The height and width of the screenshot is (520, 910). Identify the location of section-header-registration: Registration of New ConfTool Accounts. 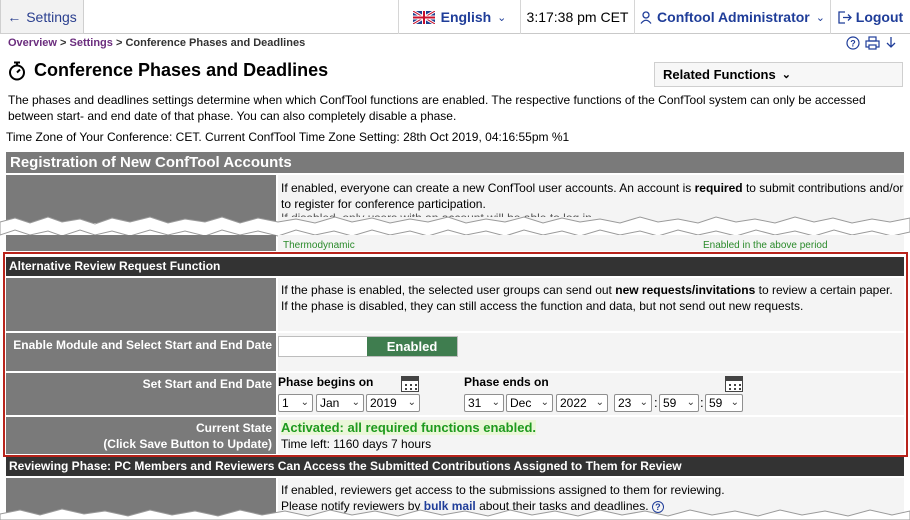
(455, 162).